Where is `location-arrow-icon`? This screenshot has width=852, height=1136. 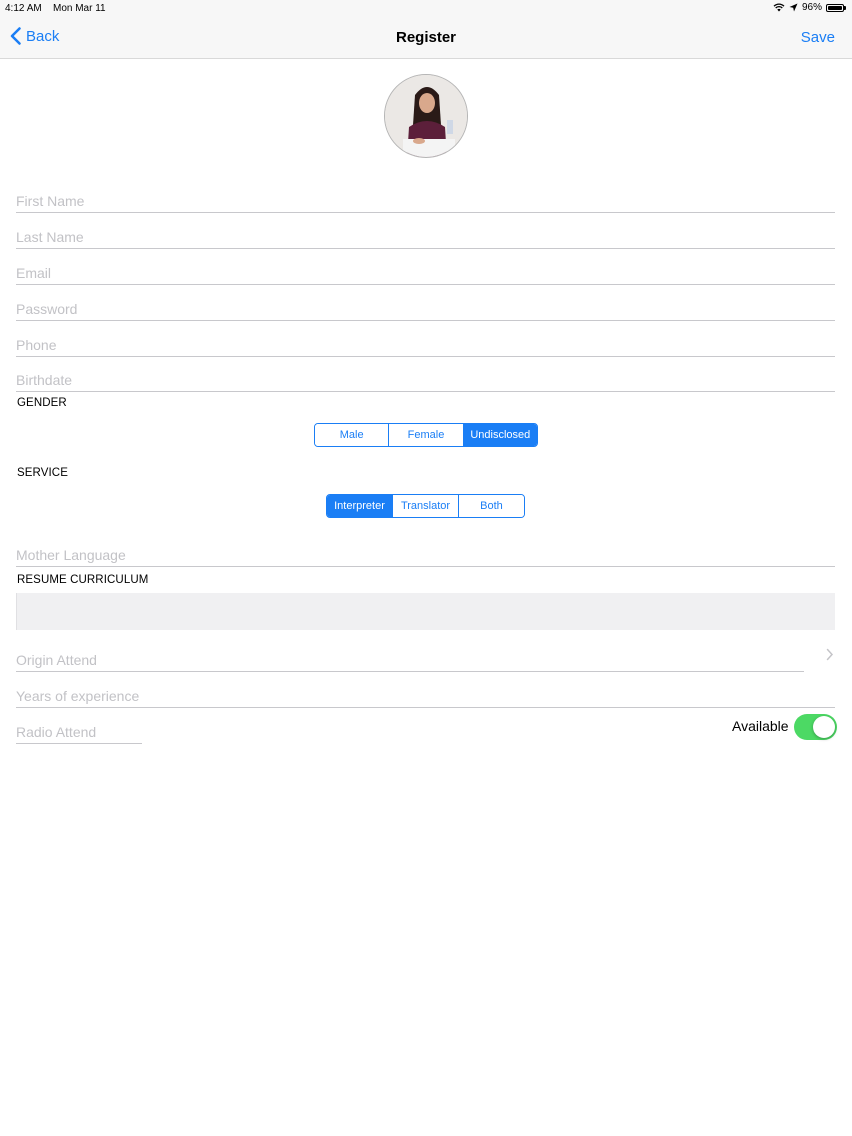 location-arrow-icon is located at coordinates (793, 7).